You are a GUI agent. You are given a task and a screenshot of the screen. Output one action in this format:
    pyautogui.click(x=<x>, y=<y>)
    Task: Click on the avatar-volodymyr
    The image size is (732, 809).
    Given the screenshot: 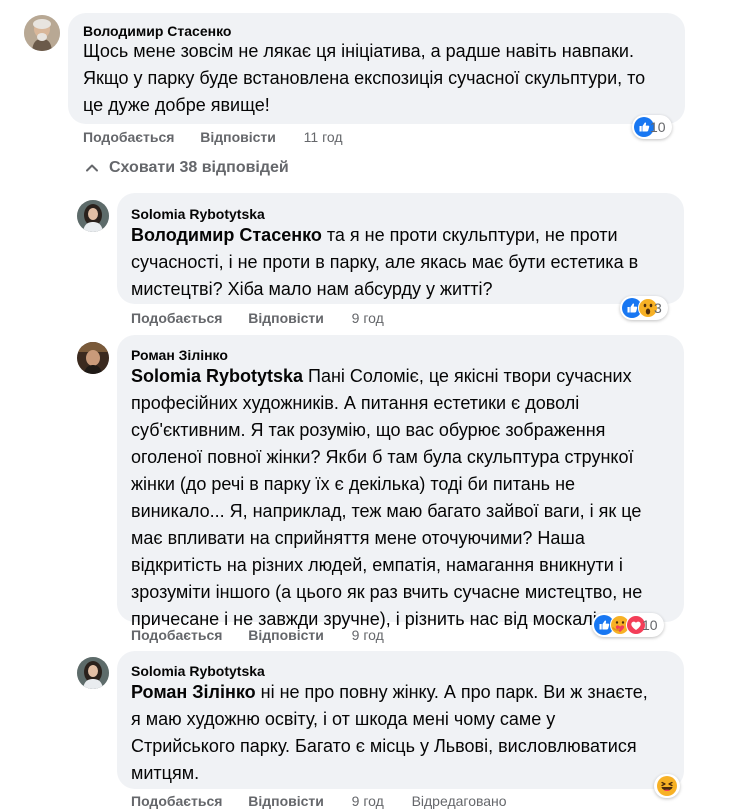 What is the action you would take?
    pyautogui.click(x=42, y=33)
    